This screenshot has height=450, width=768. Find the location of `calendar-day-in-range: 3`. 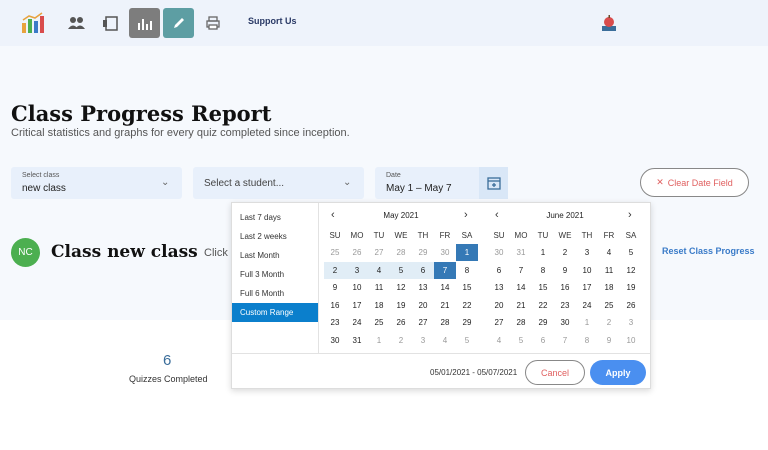

calendar-day-in-range: 3 is located at coordinates (357, 270).